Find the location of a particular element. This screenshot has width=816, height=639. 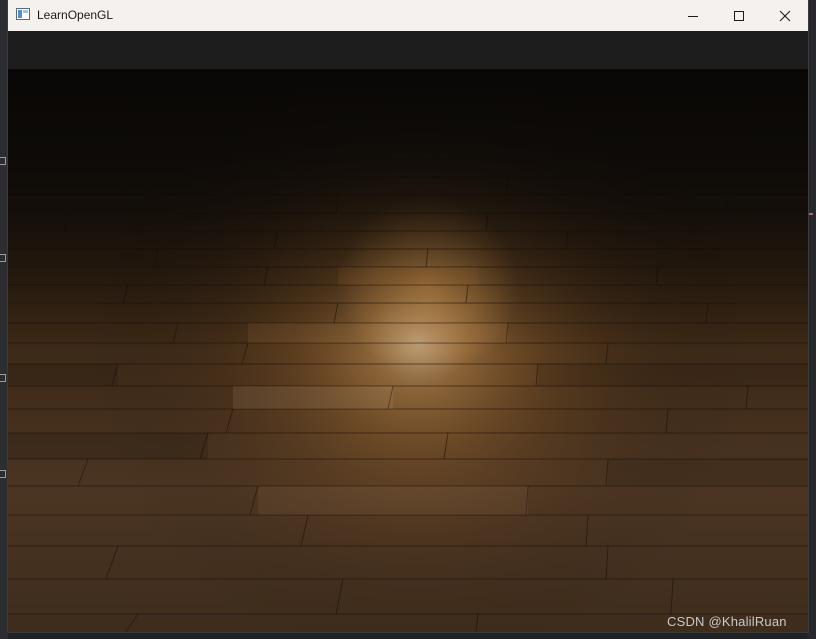

close-icon is located at coordinates (785, 15).